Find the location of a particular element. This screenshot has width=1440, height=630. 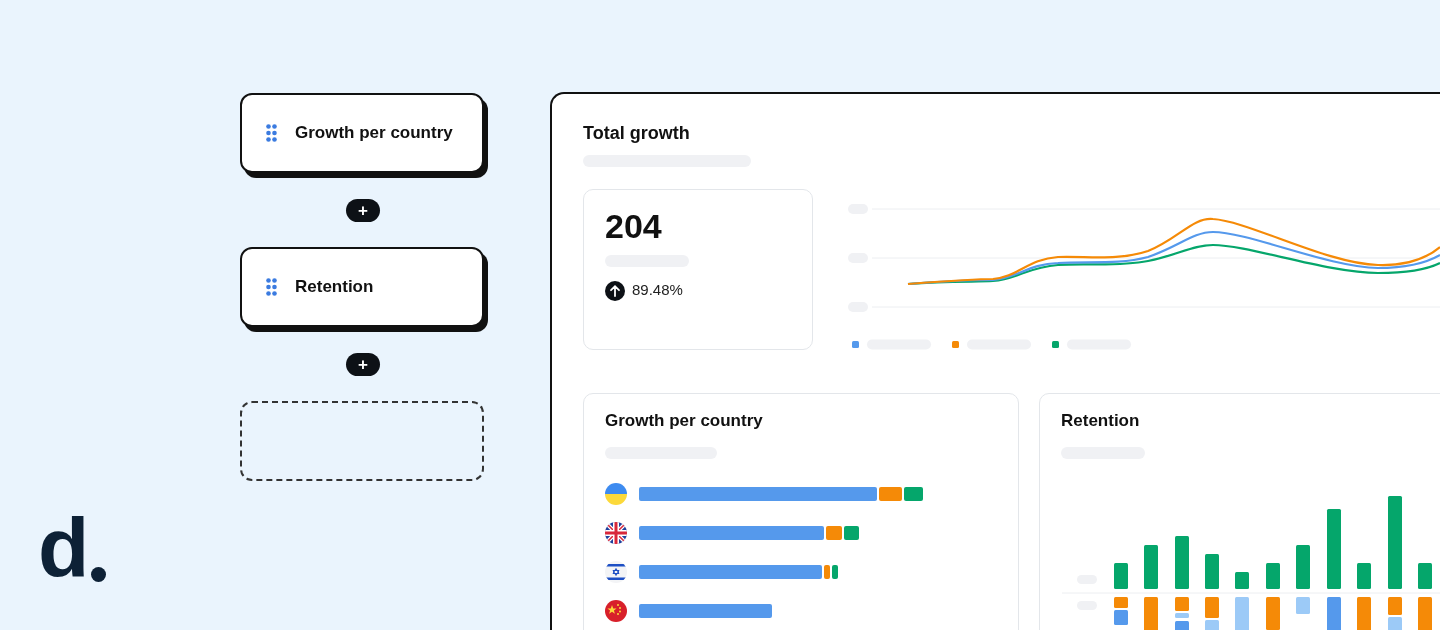

card-title: Growth per country is located at coordinates (684, 421).